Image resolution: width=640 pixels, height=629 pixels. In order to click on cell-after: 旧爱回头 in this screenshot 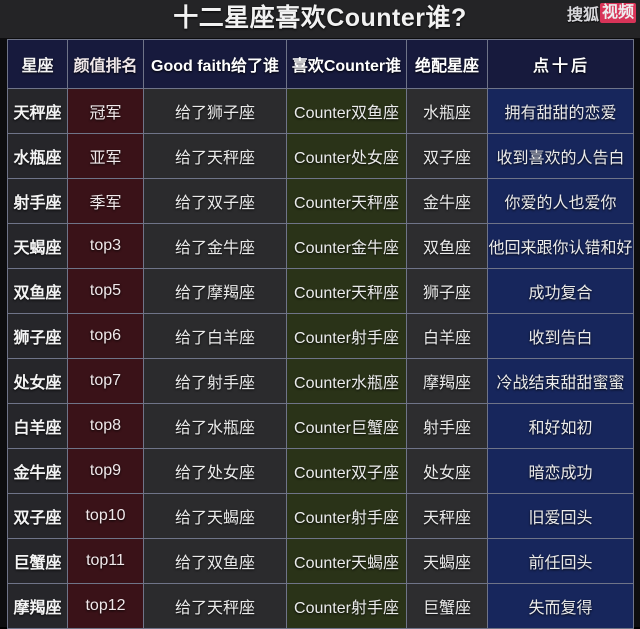, I will do `click(560, 516)`.